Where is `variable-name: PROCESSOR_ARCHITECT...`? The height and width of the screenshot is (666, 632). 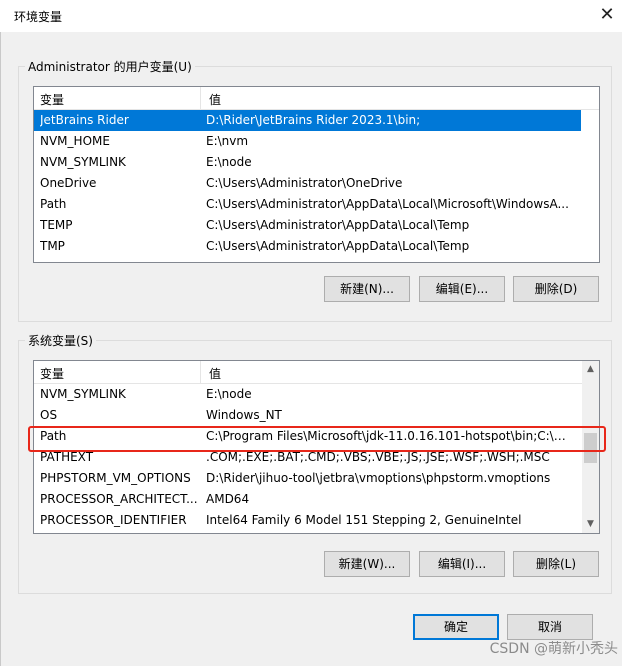
variable-name: PROCESSOR_ARCHITECT... is located at coordinates (119, 499).